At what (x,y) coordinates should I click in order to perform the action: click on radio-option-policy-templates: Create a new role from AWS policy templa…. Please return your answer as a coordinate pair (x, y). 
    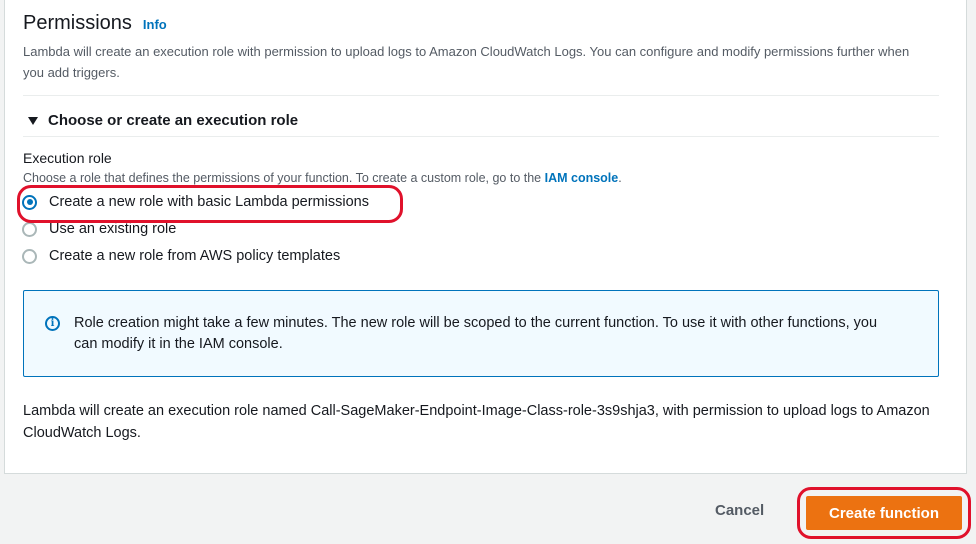
    Looking at the image, I should click on (181, 256).